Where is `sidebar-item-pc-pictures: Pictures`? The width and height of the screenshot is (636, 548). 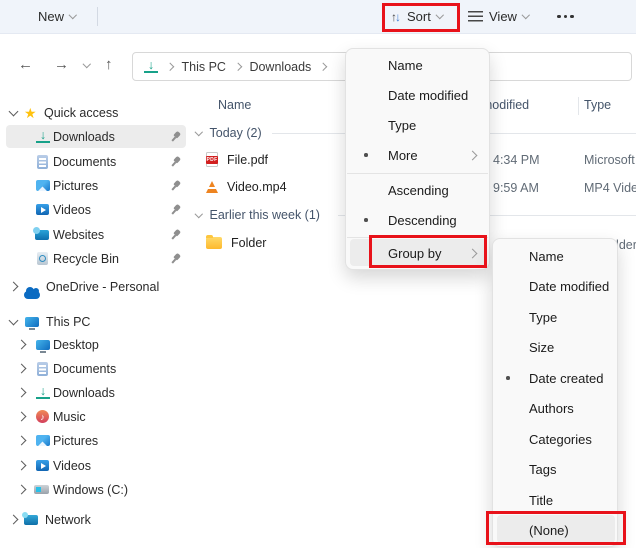 sidebar-item-pc-pictures: Pictures is located at coordinates (97, 440).